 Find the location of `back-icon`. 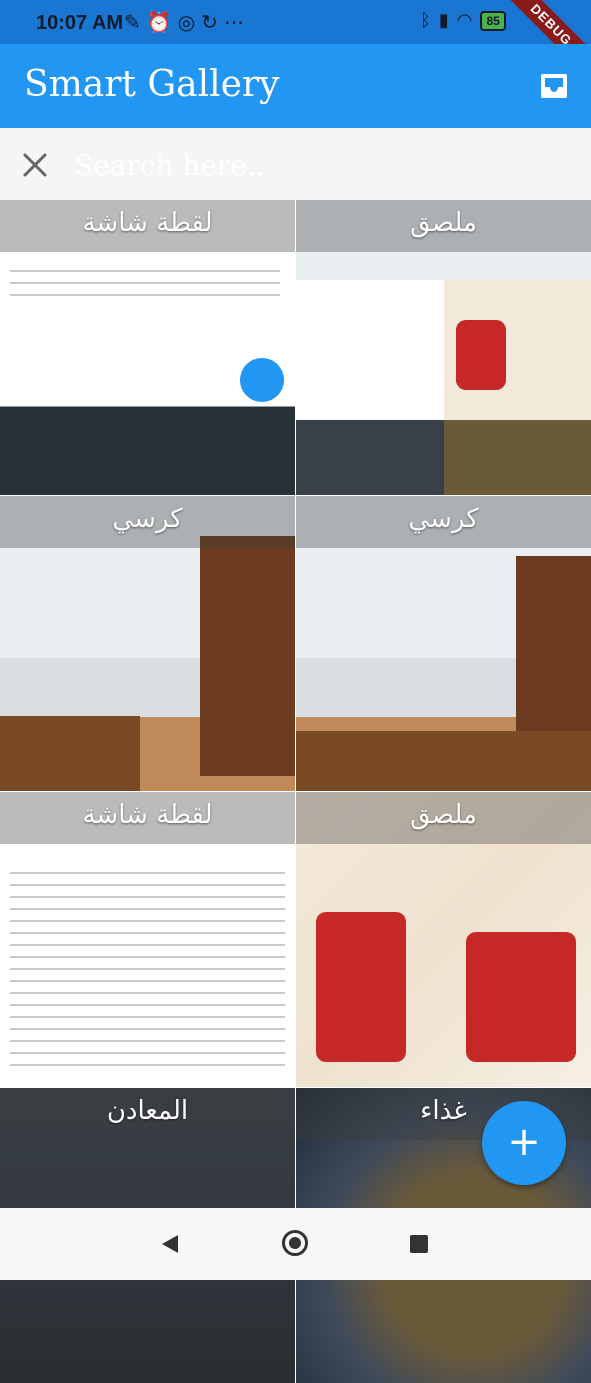

back-icon is located at coordinates (170, 1244).